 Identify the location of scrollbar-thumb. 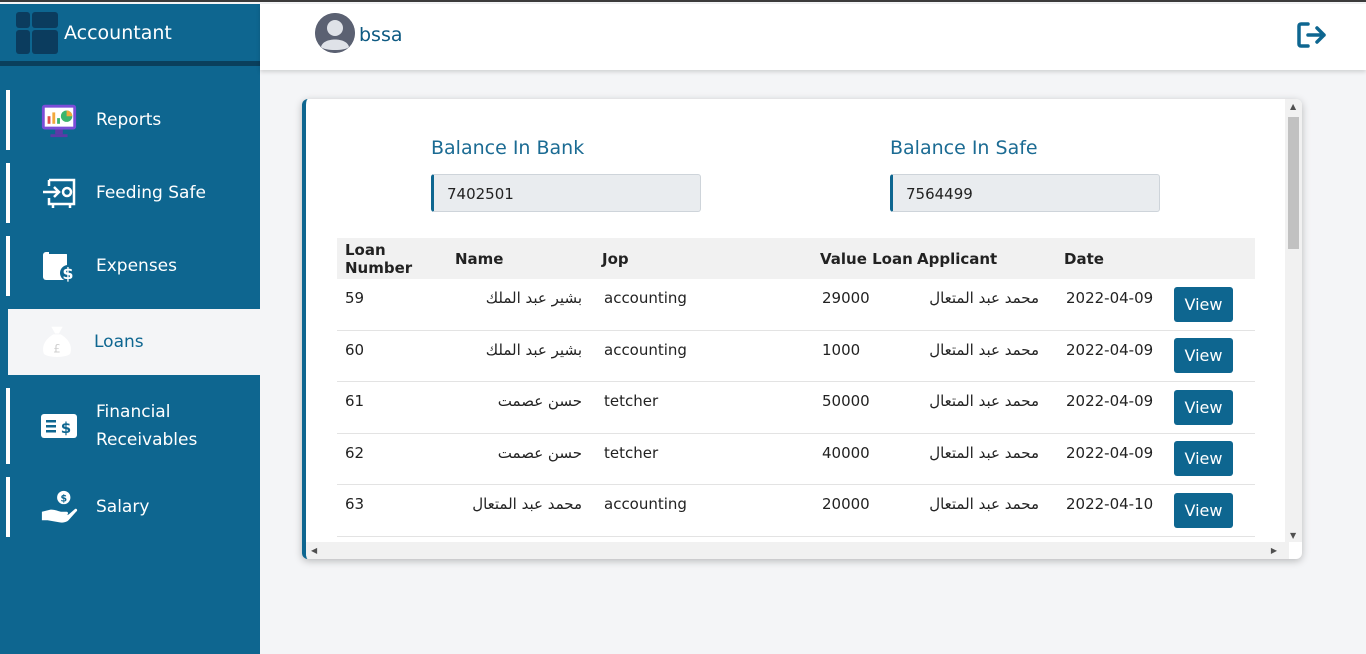
(1293, 183).